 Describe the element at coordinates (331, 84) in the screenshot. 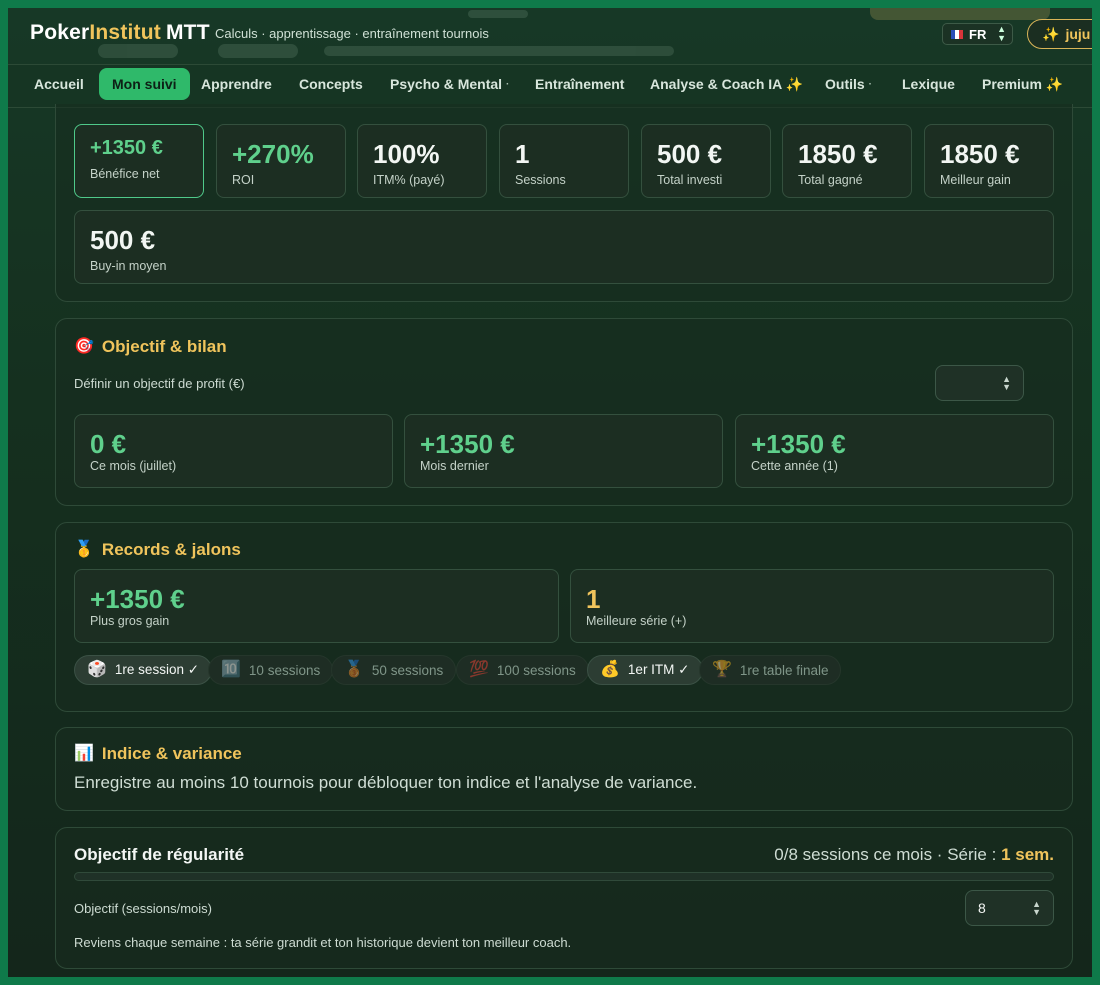

I see `tab-concepts: Concepts` at that location.